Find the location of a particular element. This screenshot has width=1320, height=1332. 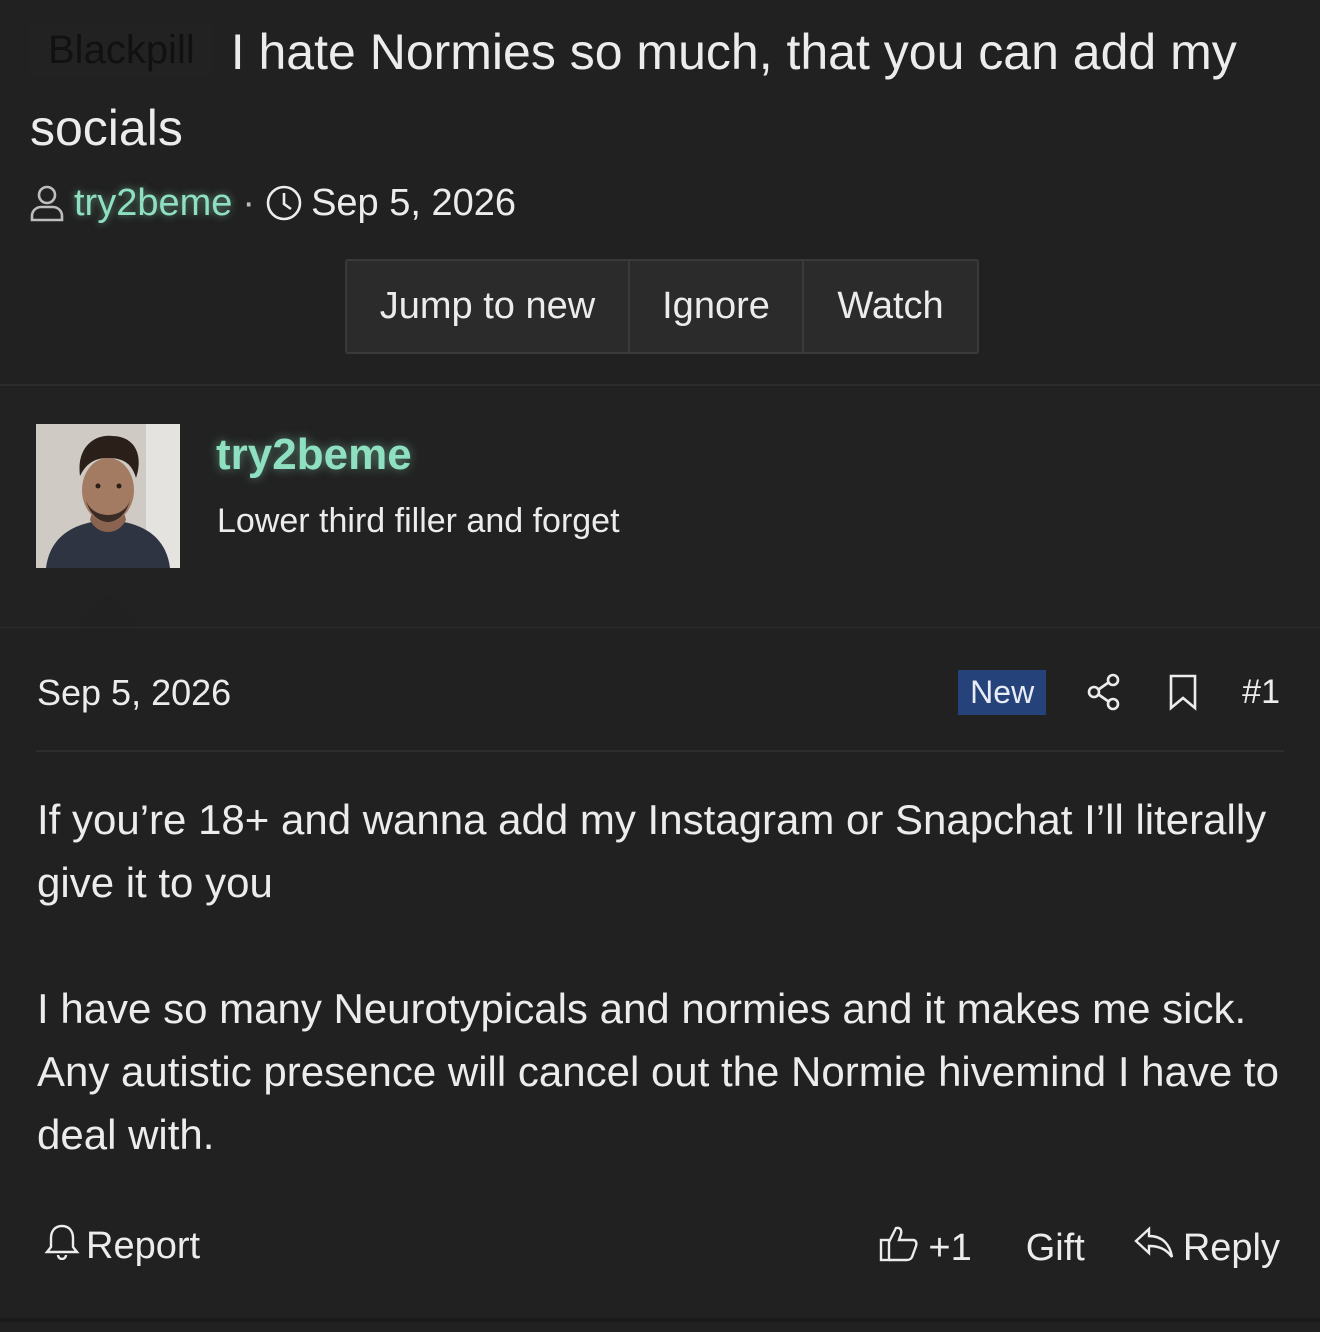

report-label: Report is located at coordinates (143, 1245).